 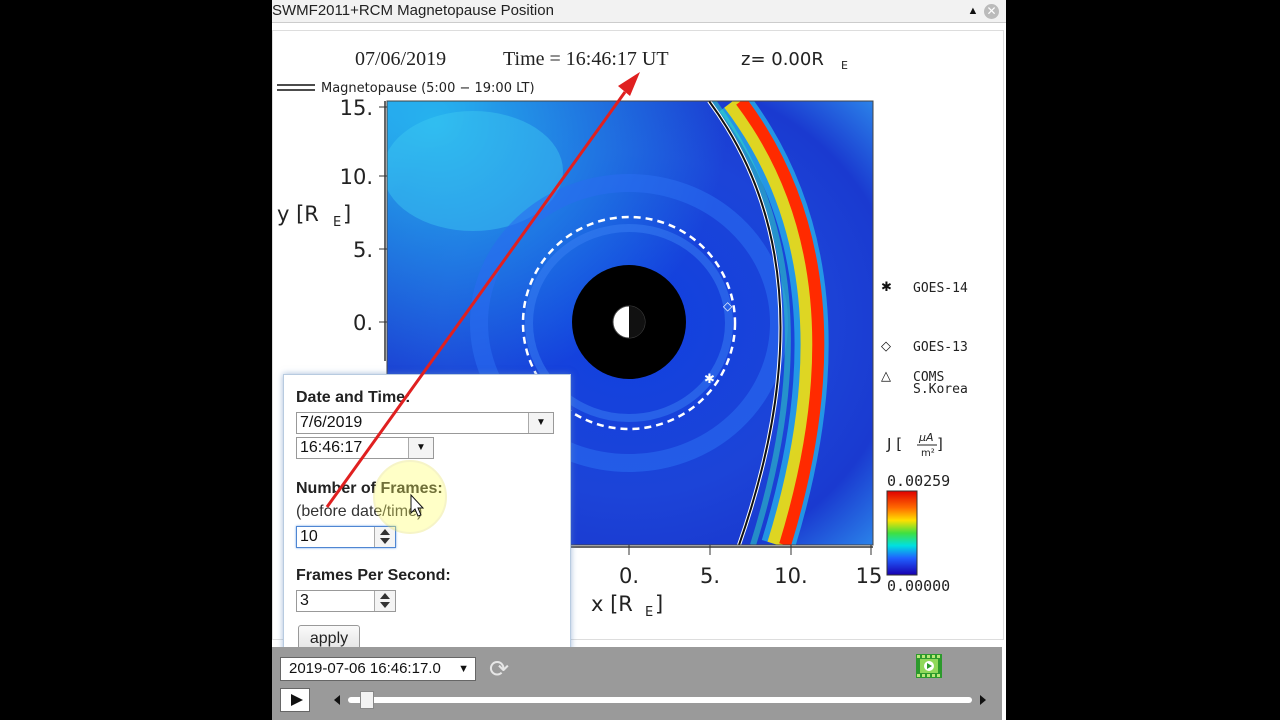 What do you see at coordinates (359, 511) in the screenshot?
I see `frames-hint: (before date/time)` at bounding box center [359, 511].